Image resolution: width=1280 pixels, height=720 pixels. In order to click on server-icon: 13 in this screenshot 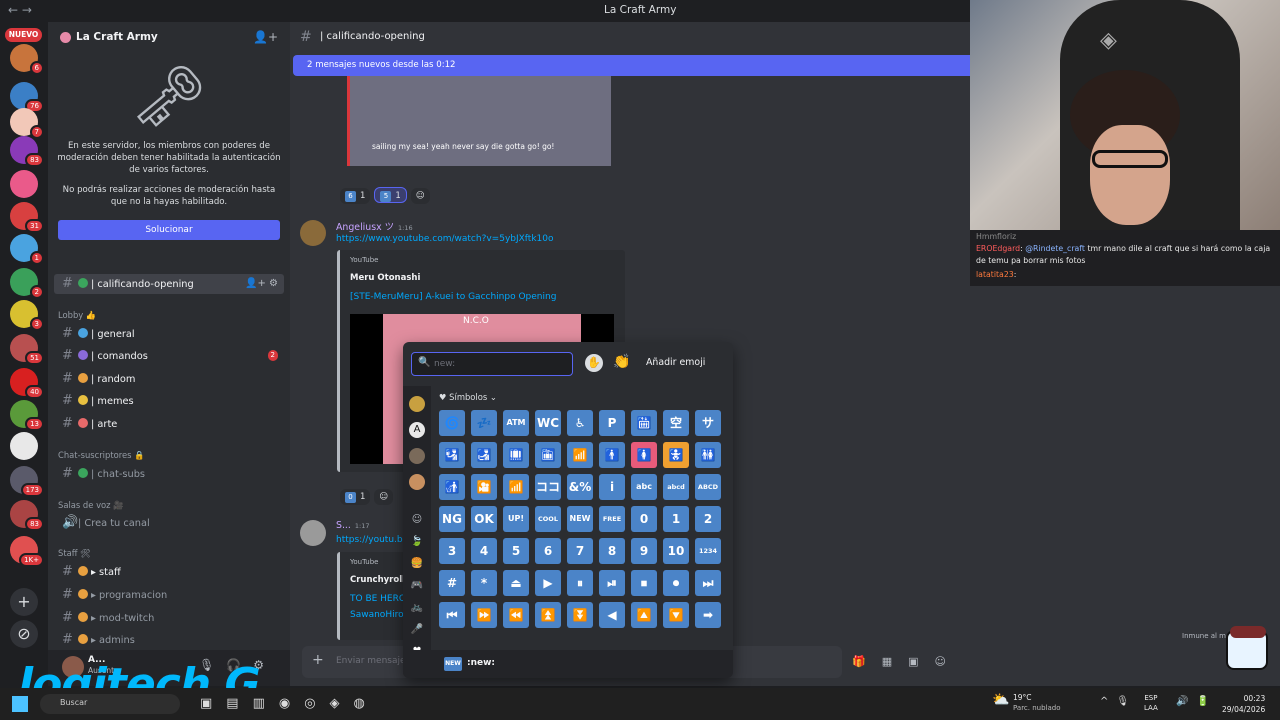, I will do `click(27, 415)`.